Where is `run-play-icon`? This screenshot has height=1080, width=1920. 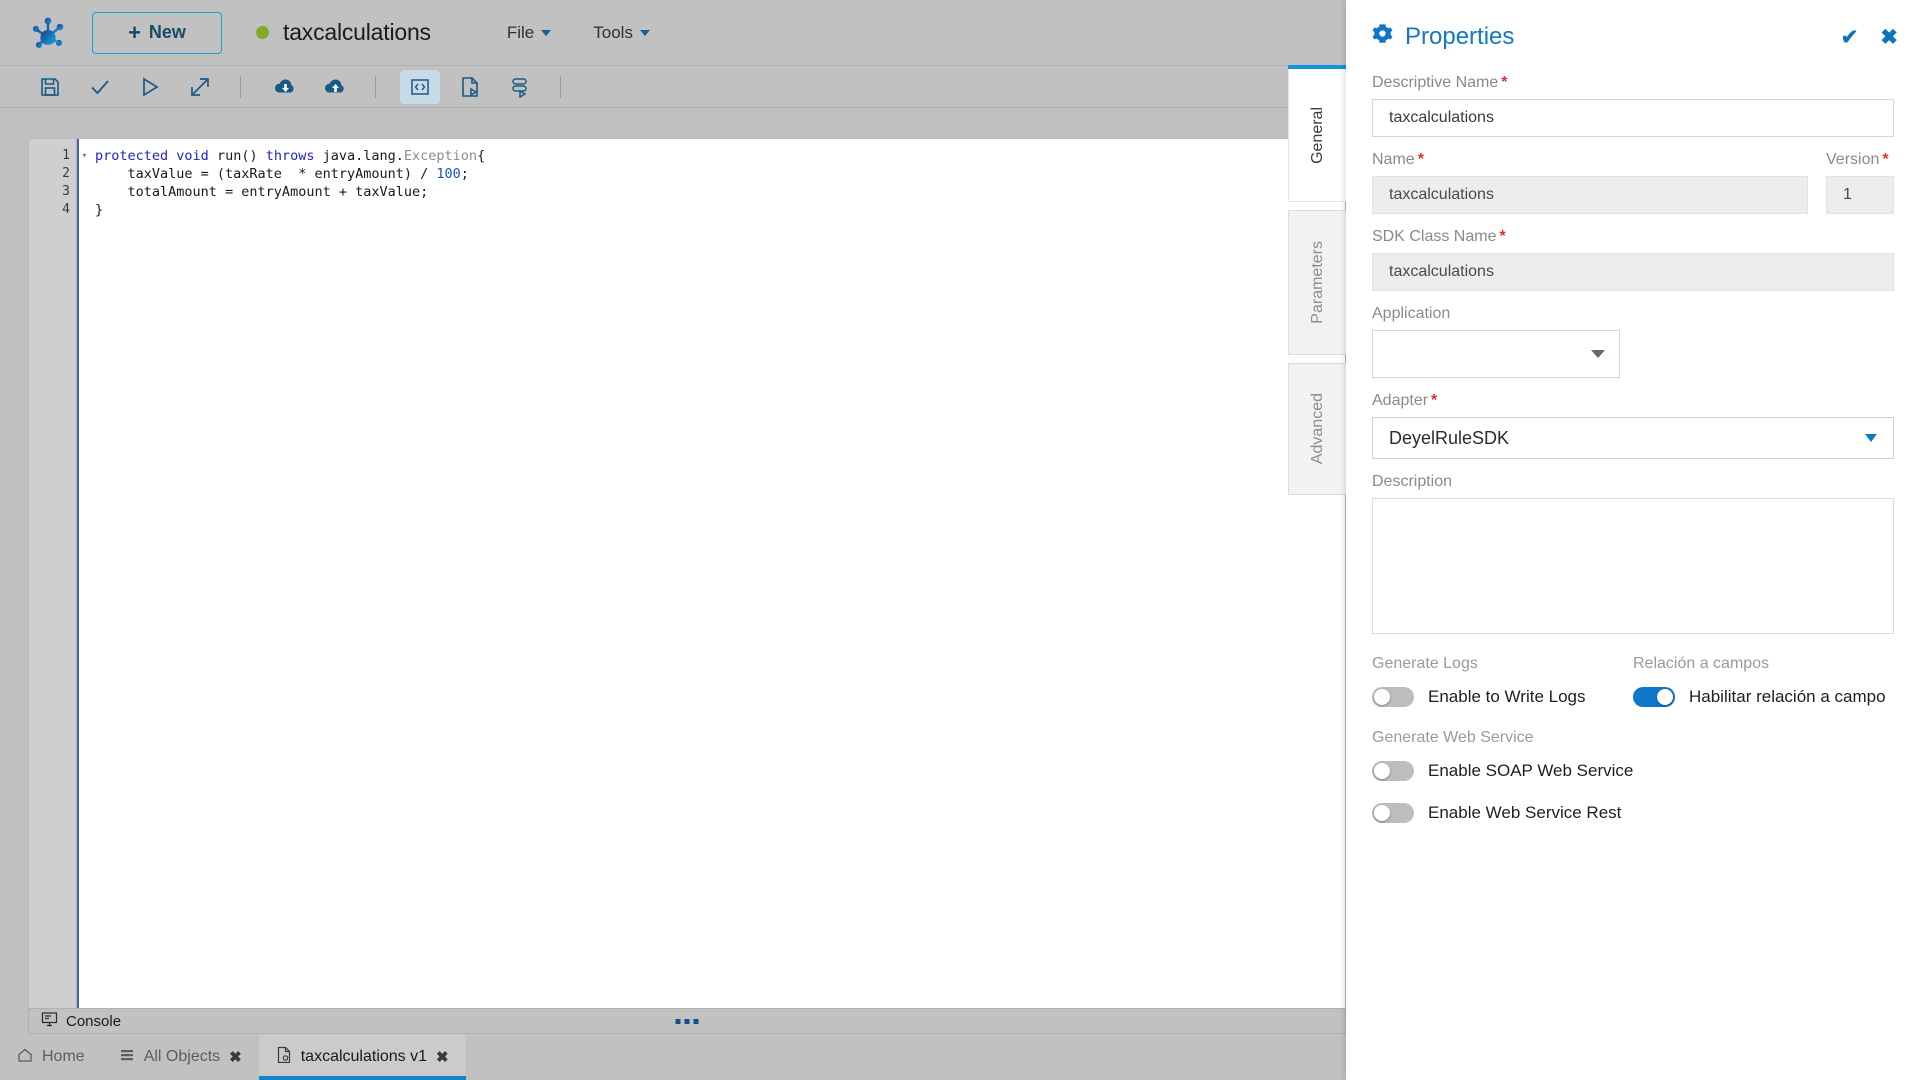
run-play-icon is located at coordinates (150, 87).